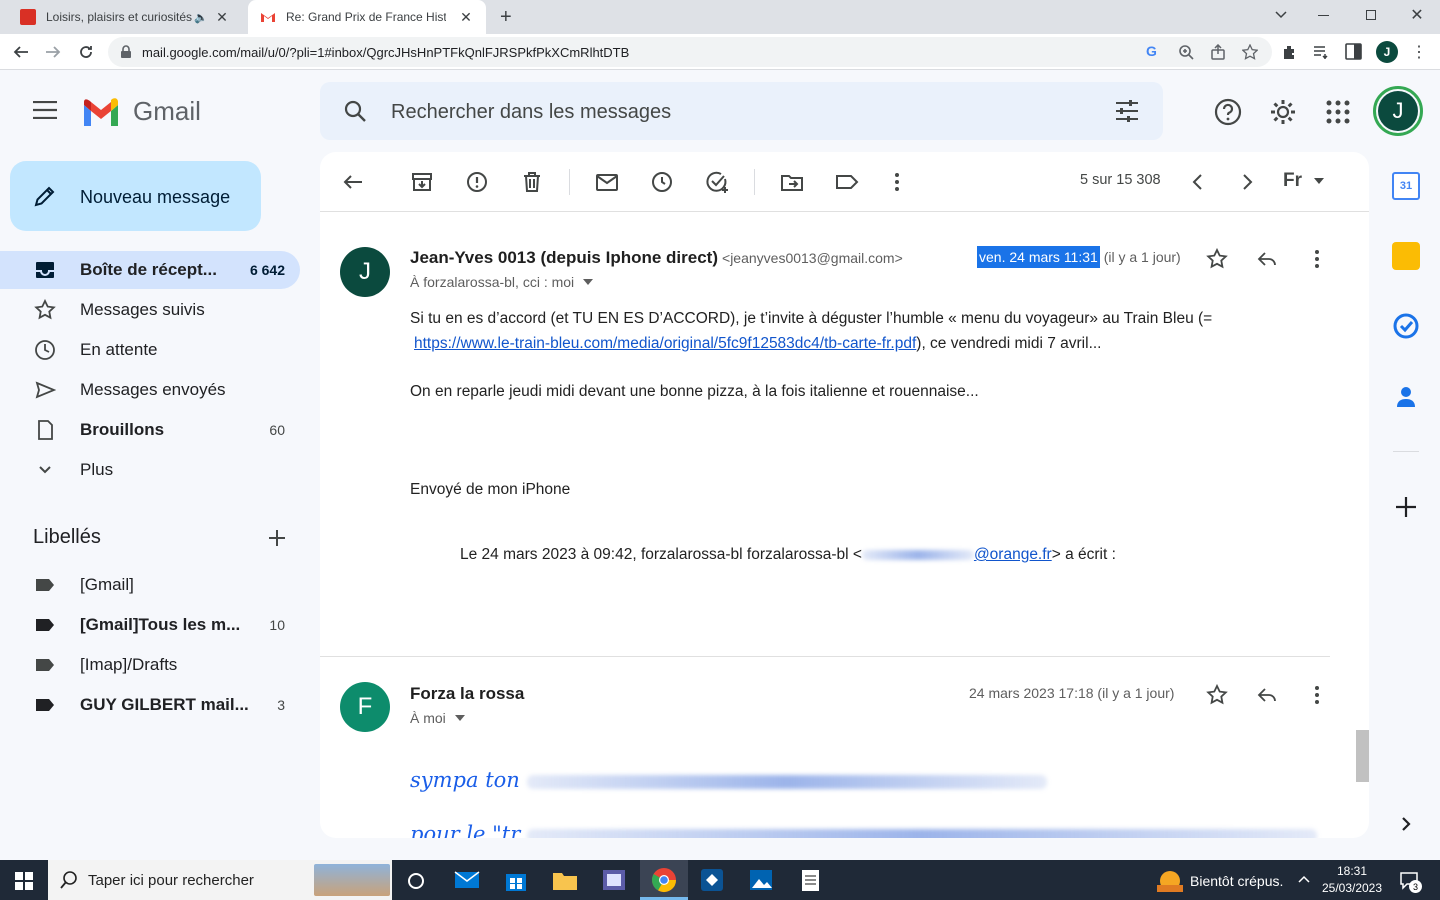 The image size is (1440, 900). What do you see at coordinates (1406, 396) in the screenshot?
I see `contacts-app-icon` at bounding box center [1406, 396].